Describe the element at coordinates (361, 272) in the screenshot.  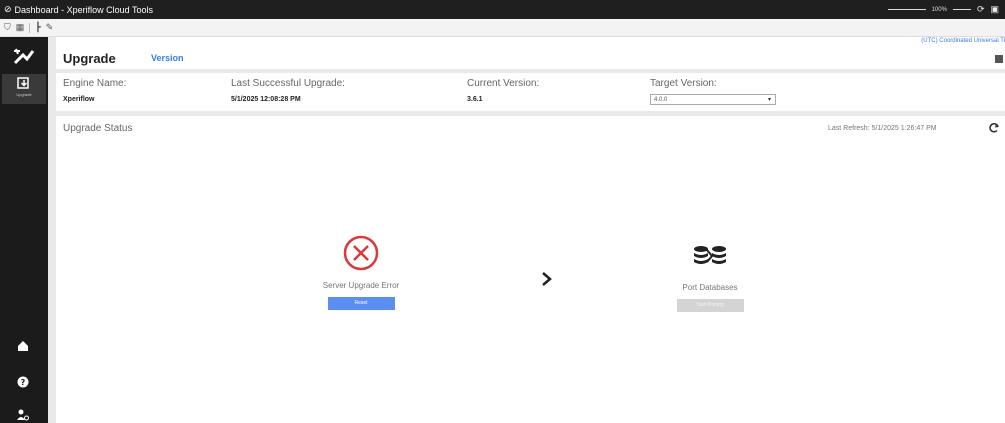
I see `step-server-upgrade: Server Upgrade Error Reset` at that location.